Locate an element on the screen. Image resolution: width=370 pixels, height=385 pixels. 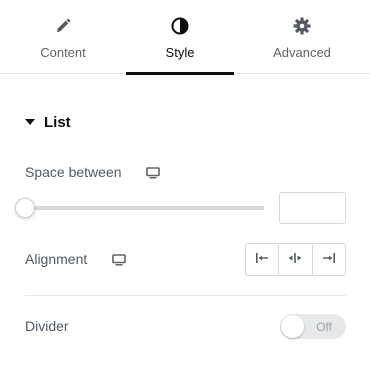
gear-icon is located at coordinates (302, 26).